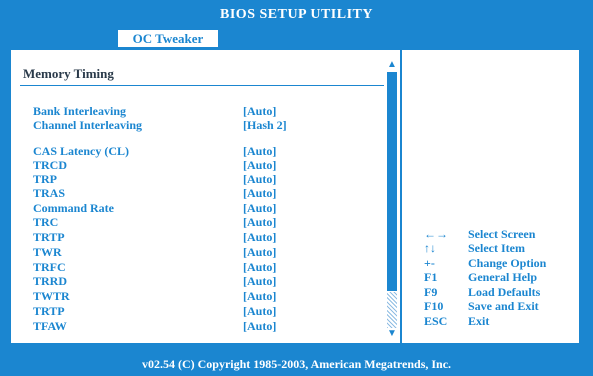  What do you see at coordinates (392, 181) in the screenshot?
I see `scroll-thumb` at bounding box center [392, 181].